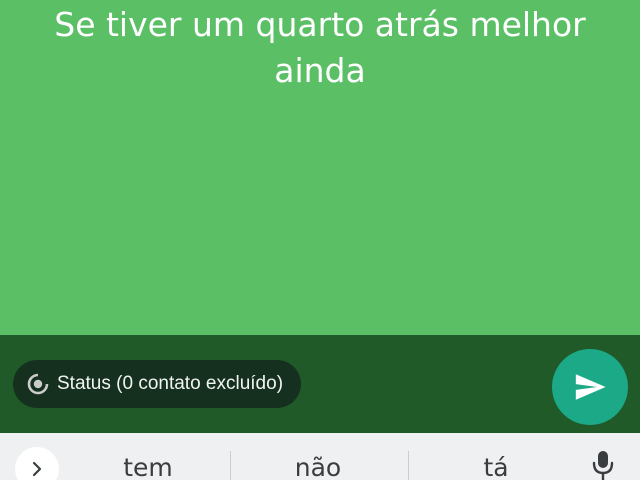 The height and width of the screenshot is (491, 640). What do you see at coordinates (603, 464) in the screenshot?
I see `microphone-icon` at bounding box center [603, 464].